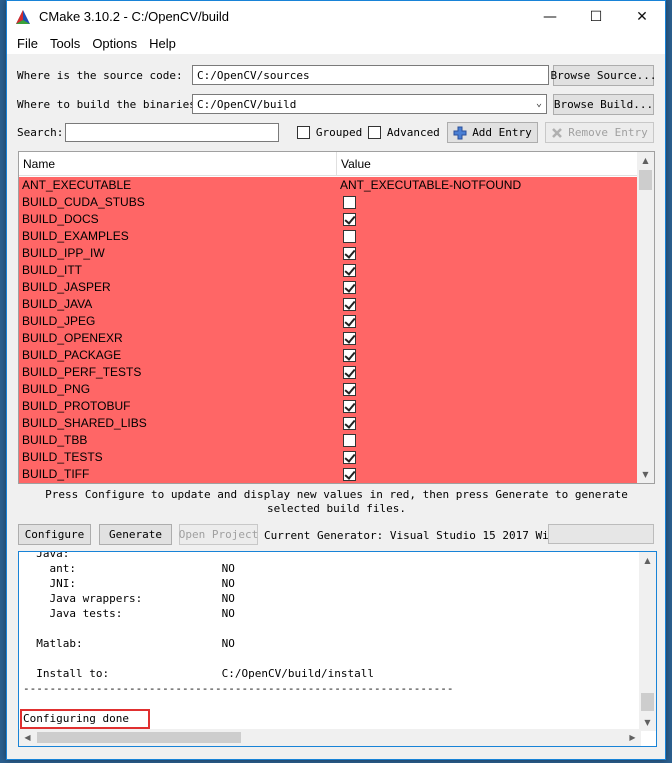 This screenshot has width=672, height=763. Describe the element at coordinates (328, 236) in the screenshot. I see `table-row: BUILD_EXAMPLES` at that location.